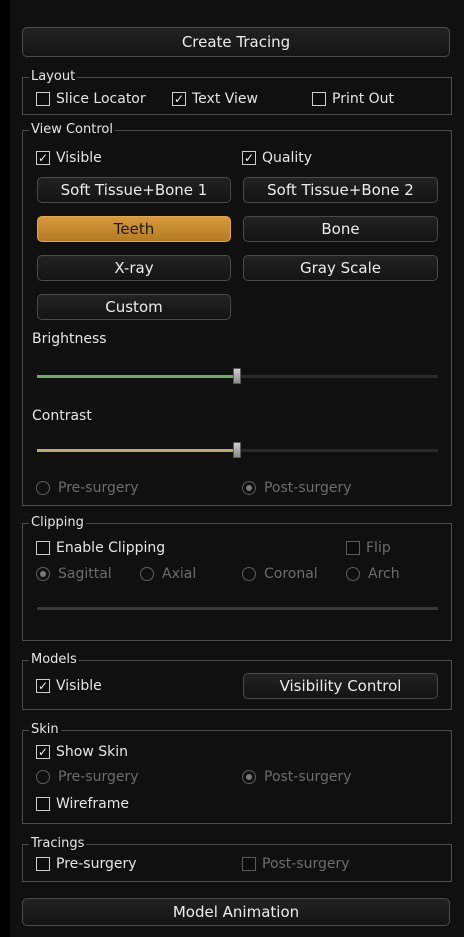 The width and height of the screenshot is (464, 937). Describe the element at coordinates (137, 450) in the screenshot. I see `contrast-slider-fill` at that location.